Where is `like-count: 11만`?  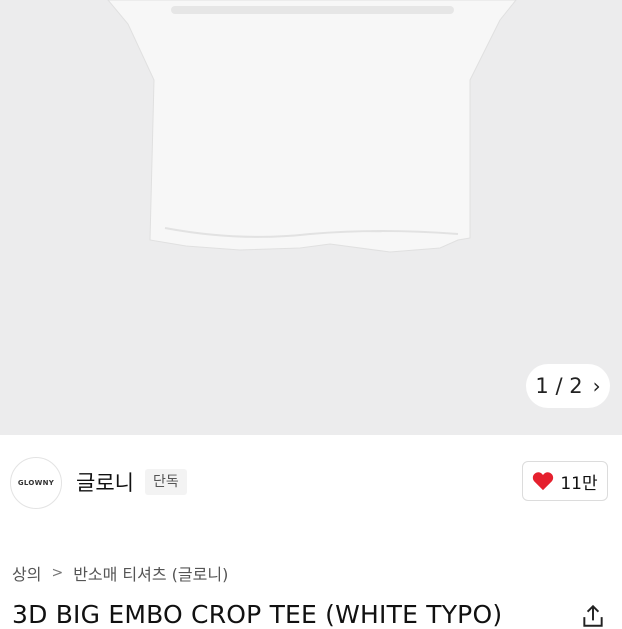
like-count: 11만 is located at coordinates (579, 483).